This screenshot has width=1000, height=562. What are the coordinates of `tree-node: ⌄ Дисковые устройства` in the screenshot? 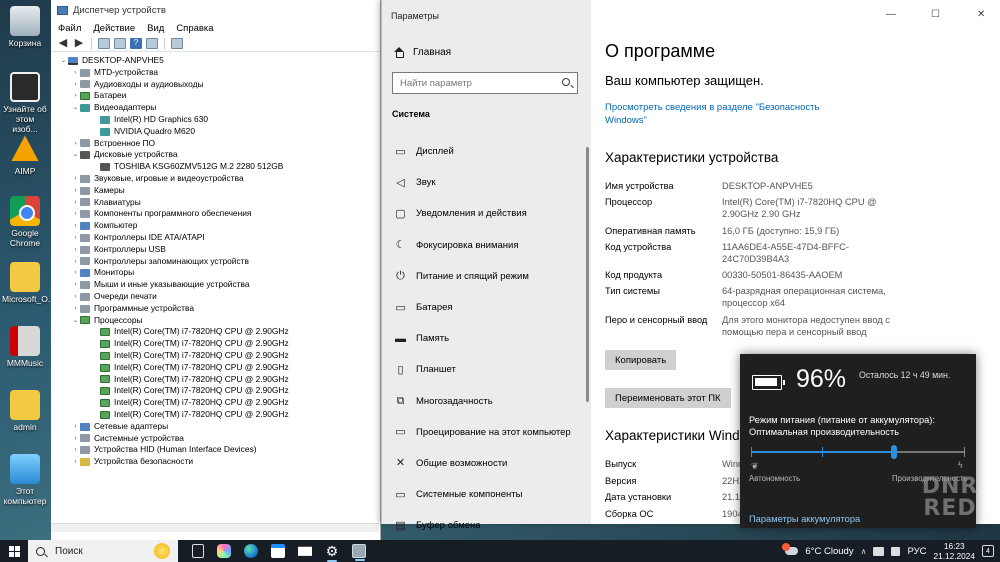 It's located at (215, 155).